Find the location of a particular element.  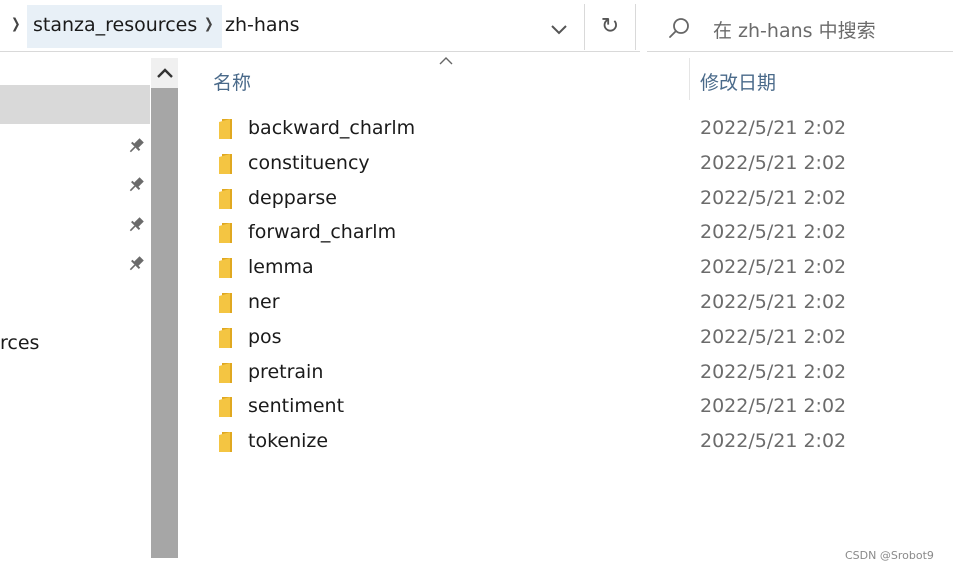

chevron-up-icon is located at coordinates (164, 73).